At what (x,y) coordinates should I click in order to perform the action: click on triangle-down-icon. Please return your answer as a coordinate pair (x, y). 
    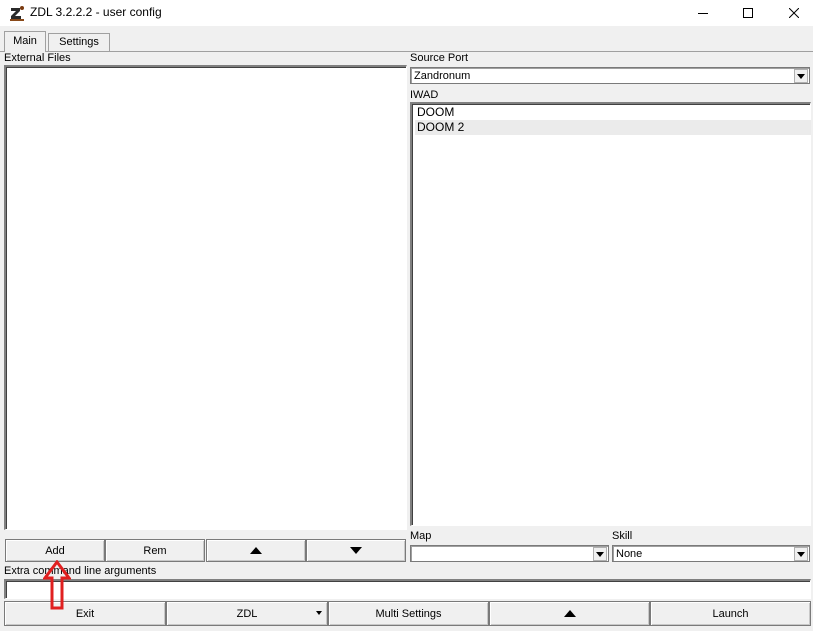
    Looking at the image, I should click on (356, 550).